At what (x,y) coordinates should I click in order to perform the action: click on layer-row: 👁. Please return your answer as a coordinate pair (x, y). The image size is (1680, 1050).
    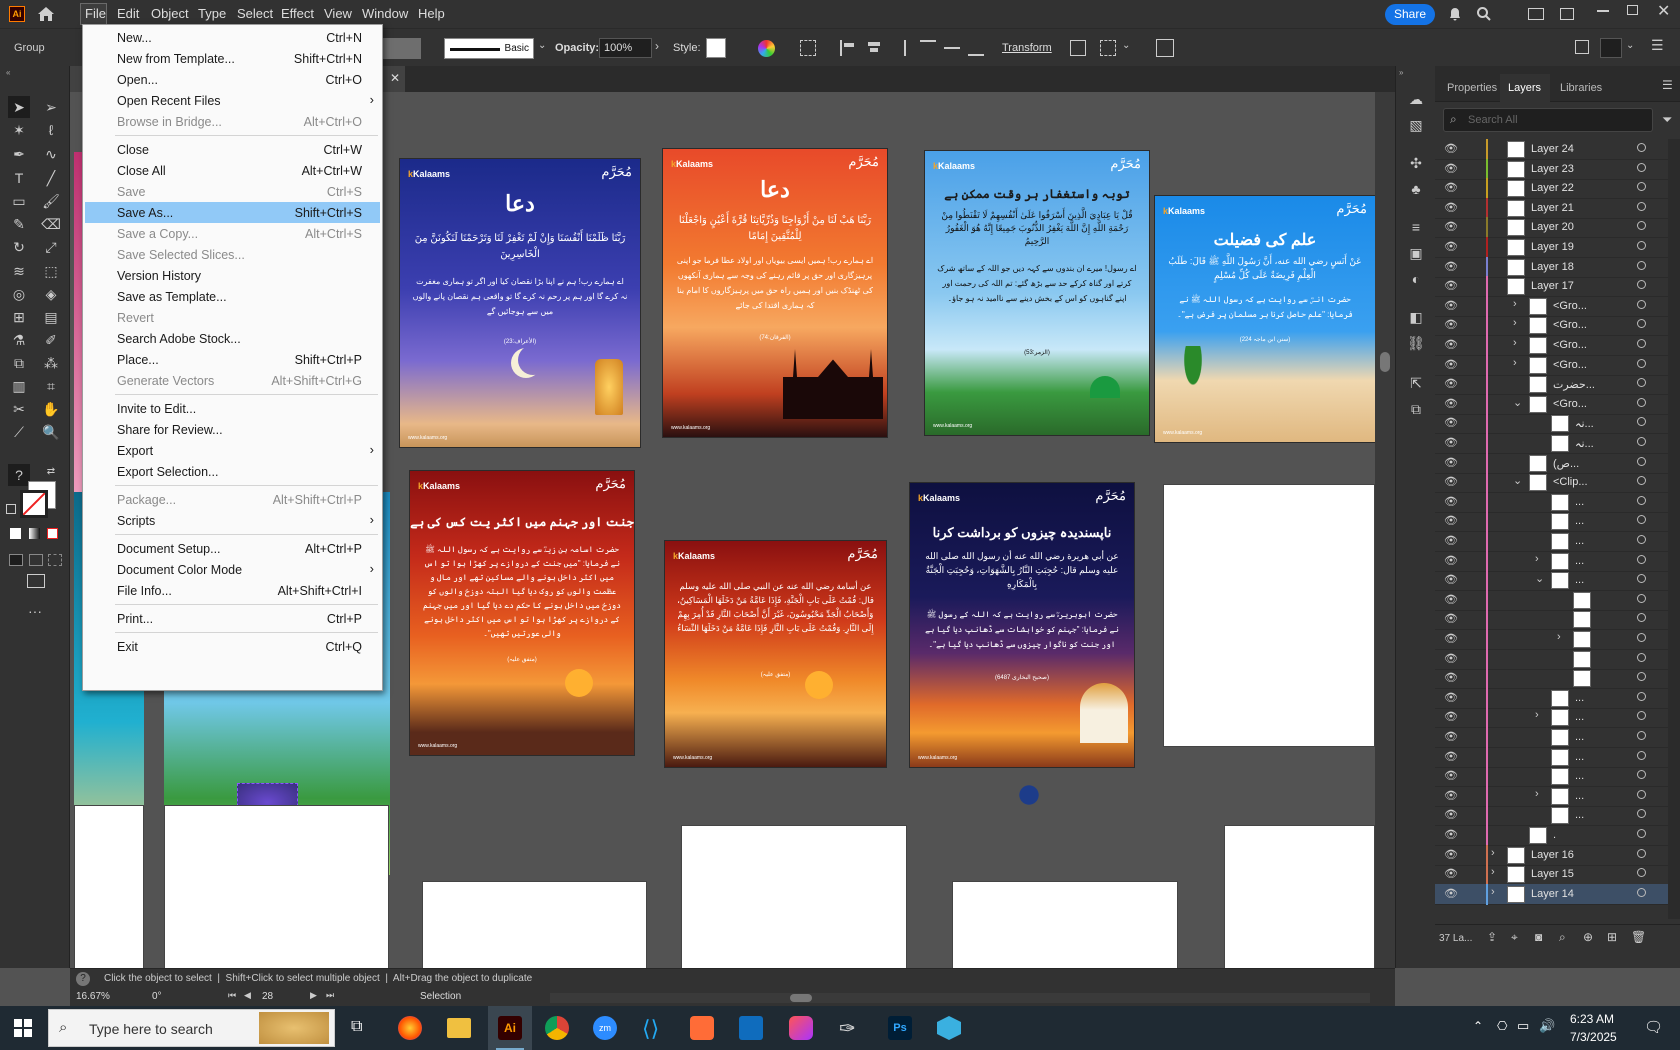
    Looking at the image, I should click on (1557, 620).